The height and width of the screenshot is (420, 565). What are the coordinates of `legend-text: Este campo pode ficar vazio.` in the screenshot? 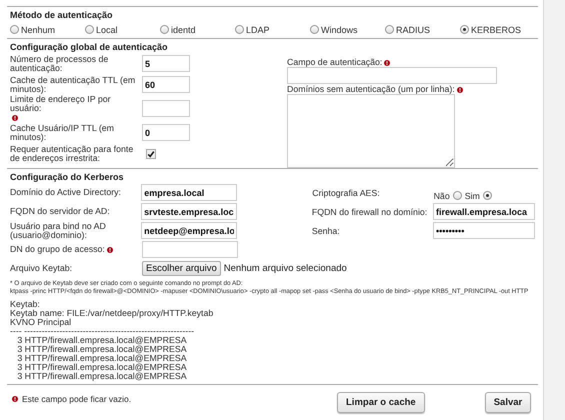 It's located at (77, 399).